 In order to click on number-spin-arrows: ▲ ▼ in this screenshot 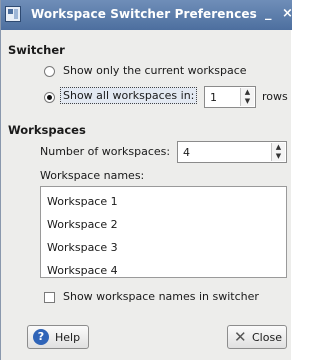, I will do `click(278, 152)`.